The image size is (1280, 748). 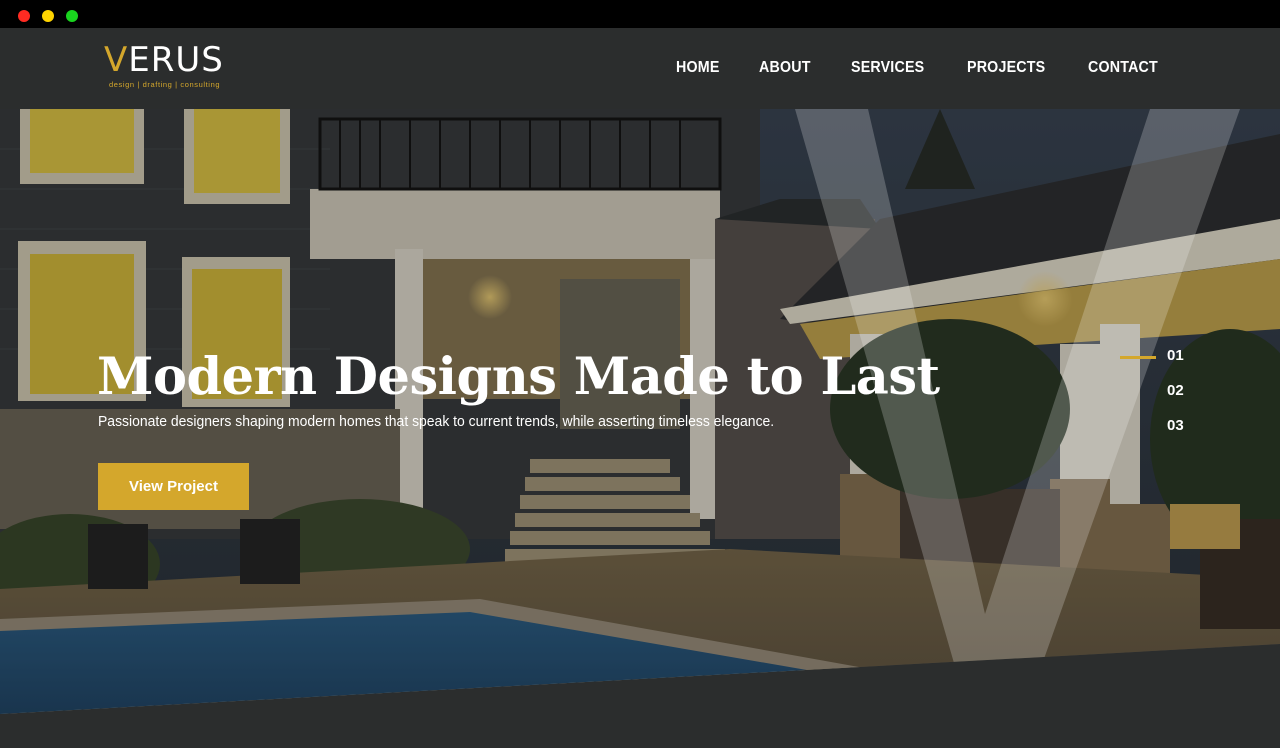 I want to click on logo-wordmark: VERUS, so click(x=164, y=60).